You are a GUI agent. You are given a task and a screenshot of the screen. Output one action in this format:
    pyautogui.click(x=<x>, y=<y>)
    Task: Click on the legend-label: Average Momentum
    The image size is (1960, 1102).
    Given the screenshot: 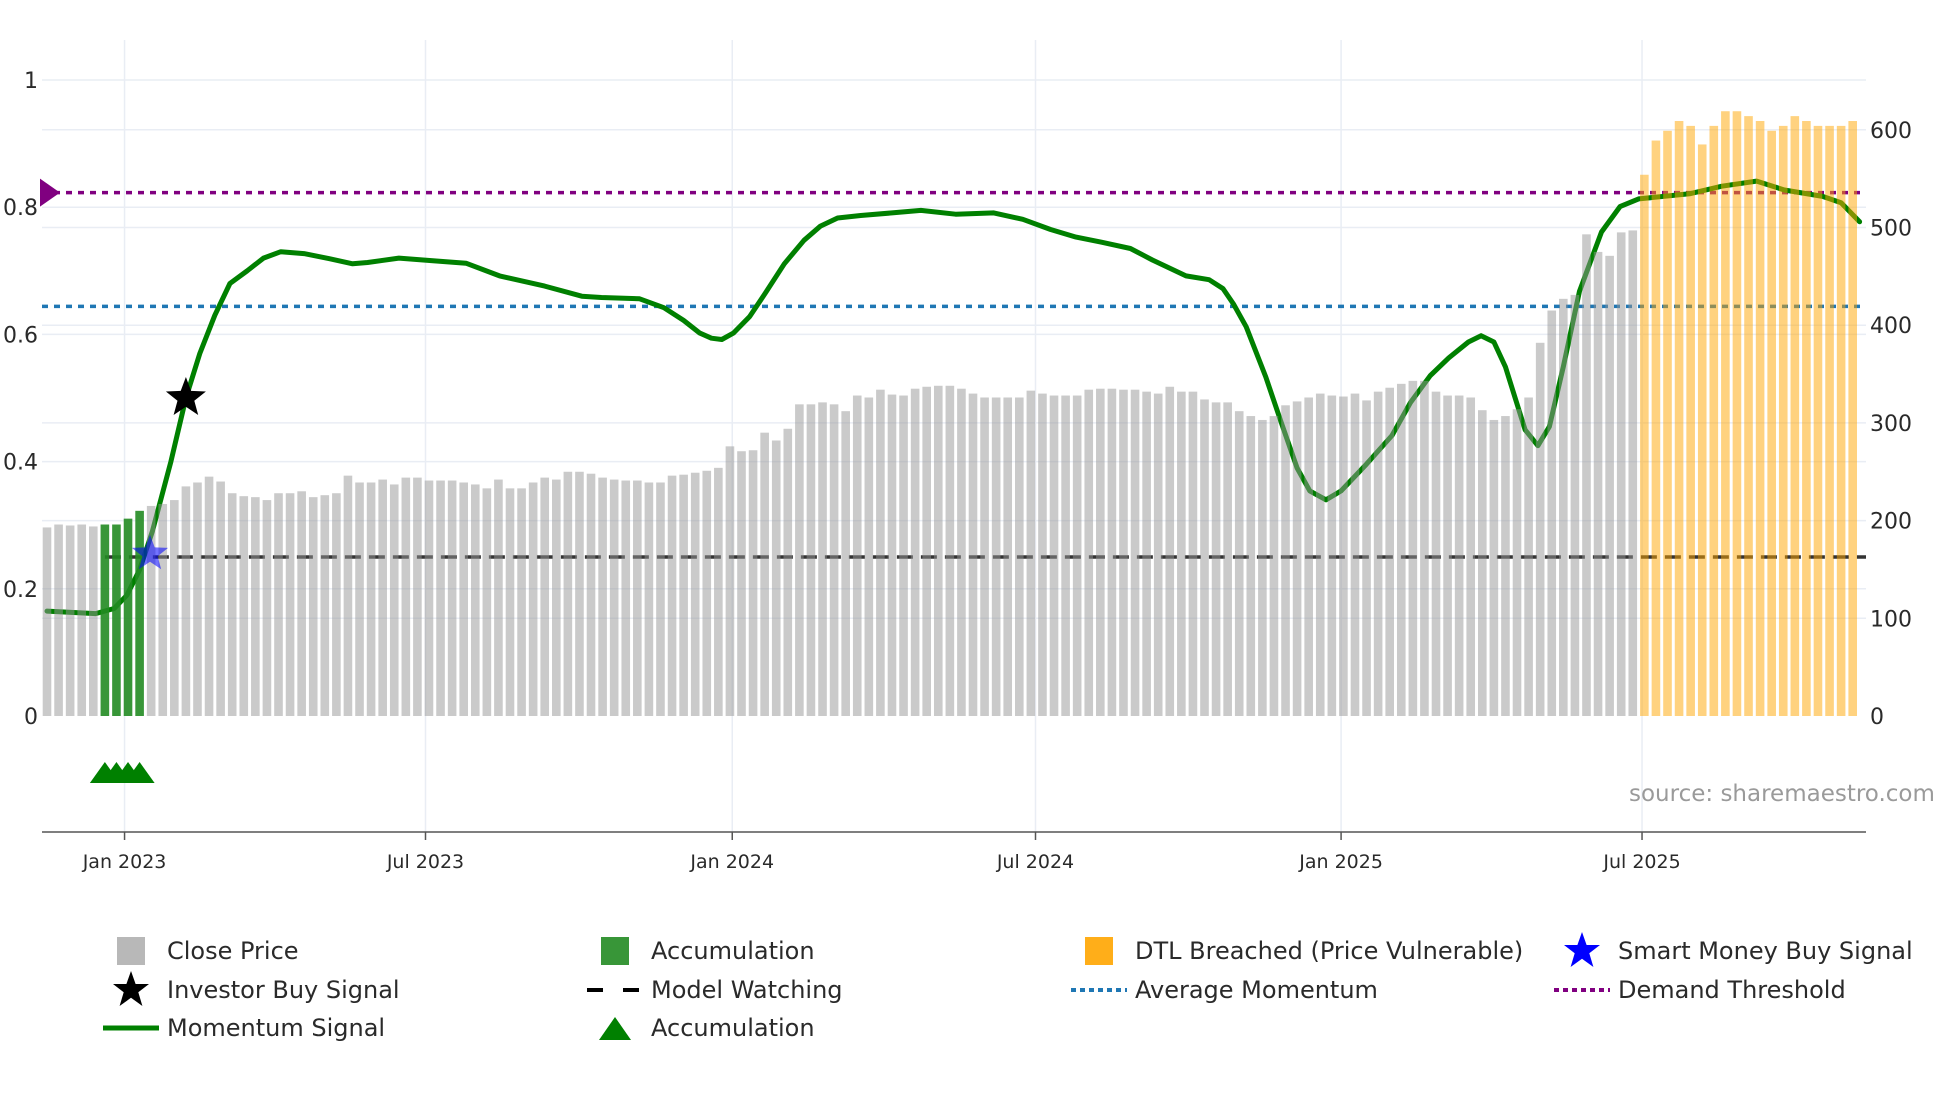 What is the action you would take?
    pyautogui.click(x=1256, y=990)
    